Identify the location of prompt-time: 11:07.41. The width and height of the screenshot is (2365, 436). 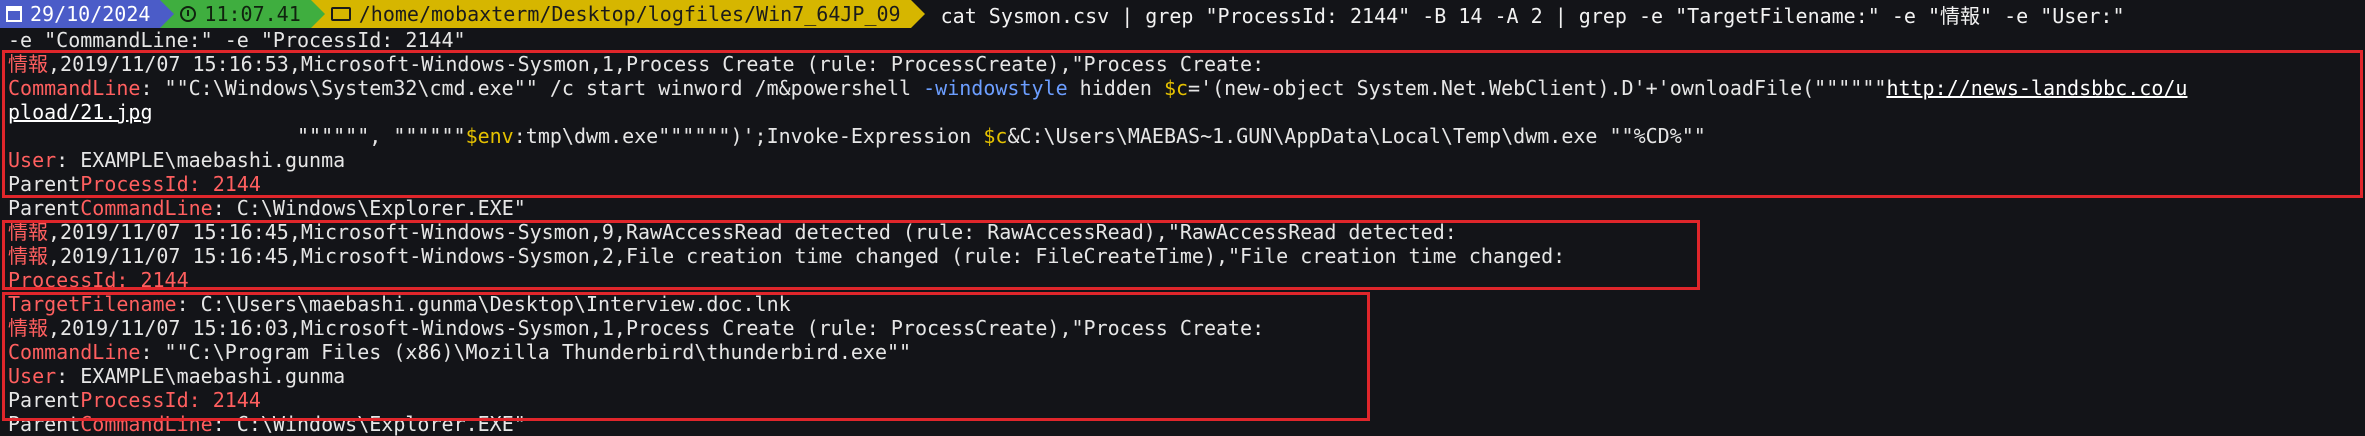
(252, 14).